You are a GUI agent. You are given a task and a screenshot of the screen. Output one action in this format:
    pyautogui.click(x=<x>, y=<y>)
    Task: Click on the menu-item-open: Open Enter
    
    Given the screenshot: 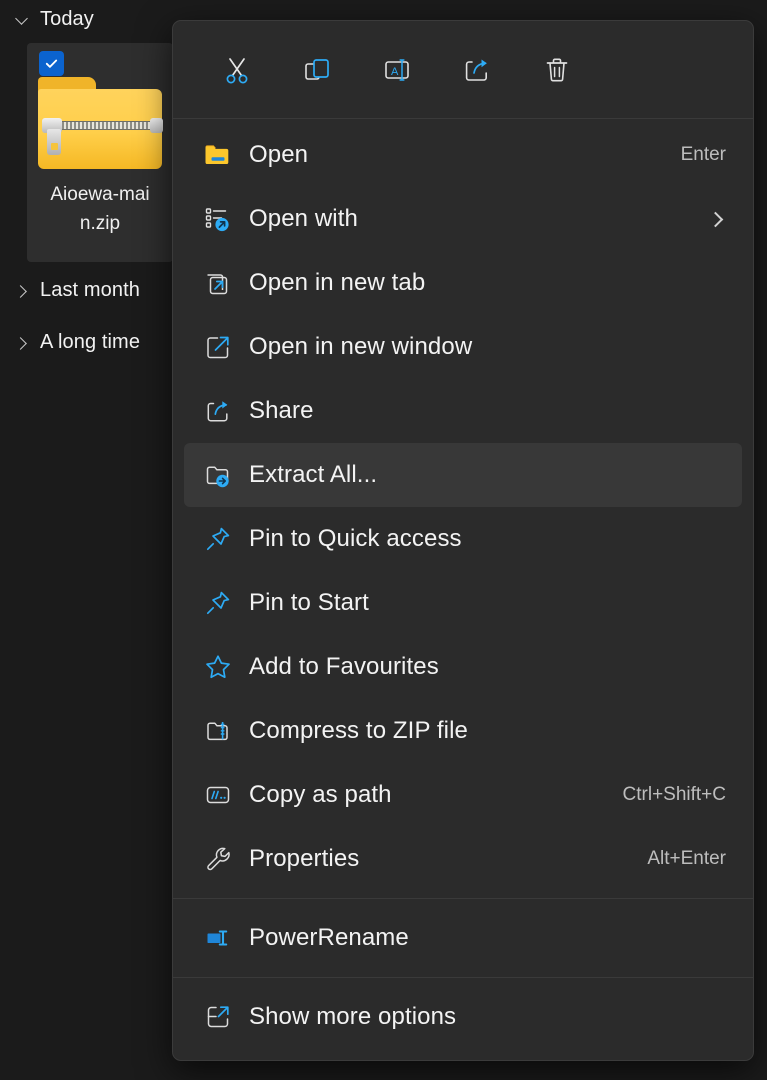 What is the action you would take?
    pyautogui.click(x=463, y=155)
    